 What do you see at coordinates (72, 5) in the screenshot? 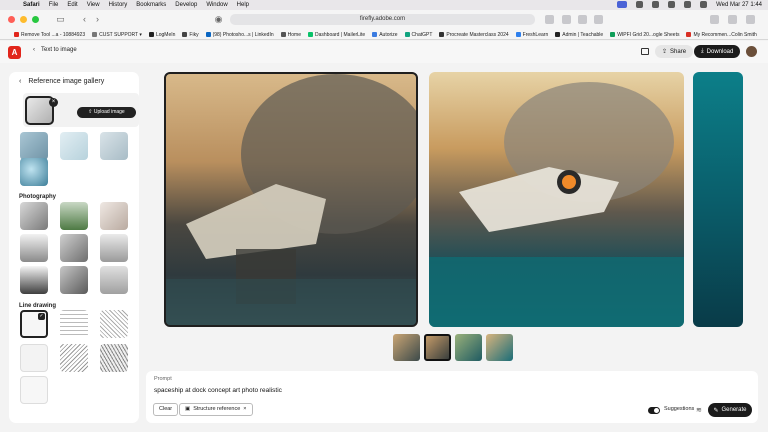
I see `menu-edit: Edit` at bounding box center [72, 5].